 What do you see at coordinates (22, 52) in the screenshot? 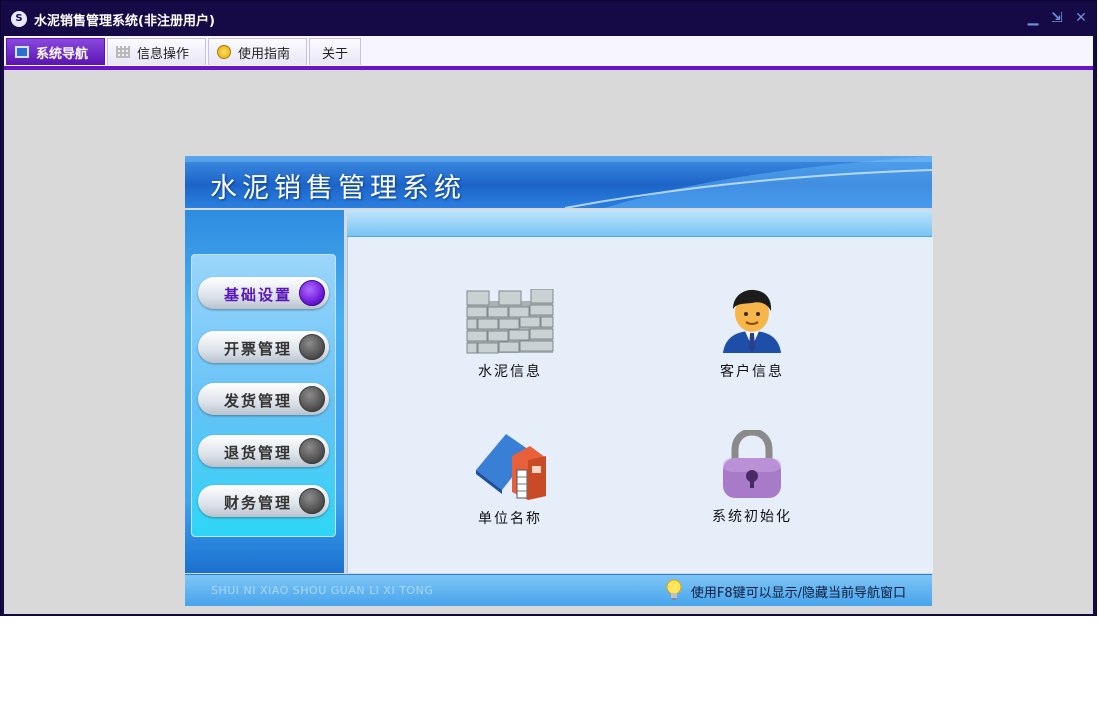
I see `monitor-icon` at bounding box center [22, 52].